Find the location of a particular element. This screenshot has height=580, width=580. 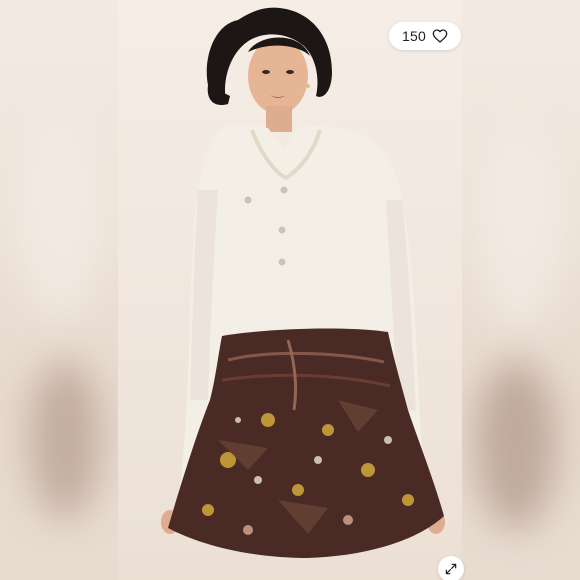

expand-button is located at coordinates (451, 568).